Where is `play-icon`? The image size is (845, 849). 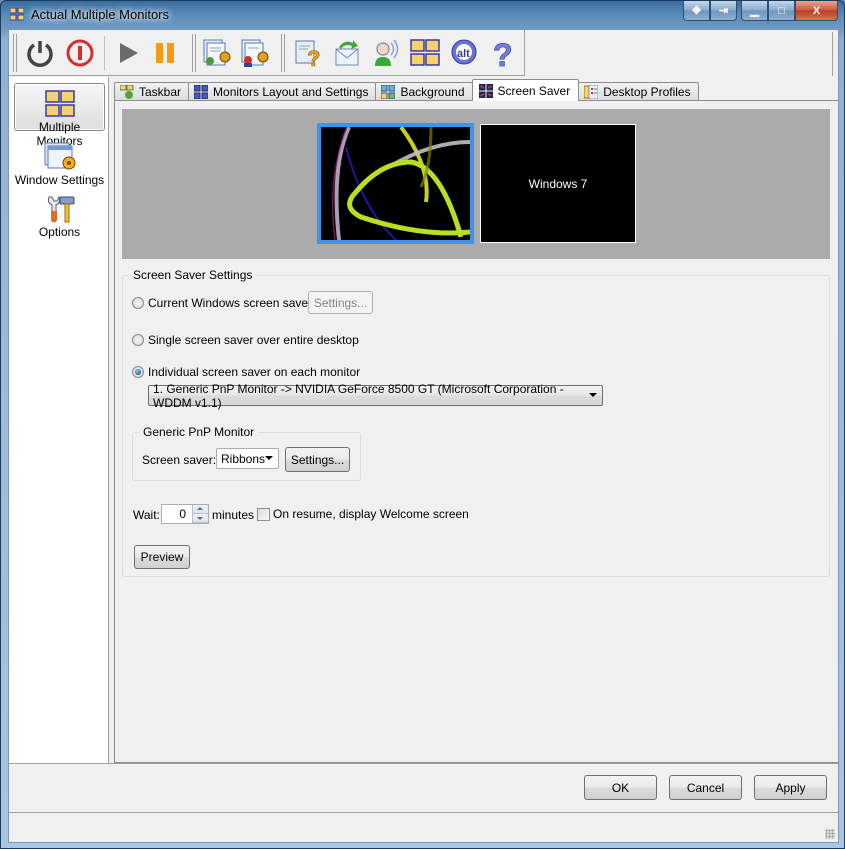
play-icon is located at coordinates (129, 53).